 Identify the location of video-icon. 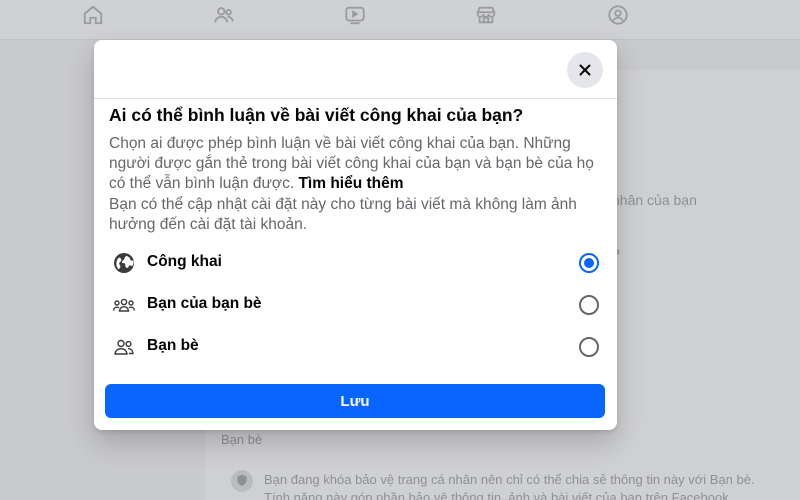
(355, 15).